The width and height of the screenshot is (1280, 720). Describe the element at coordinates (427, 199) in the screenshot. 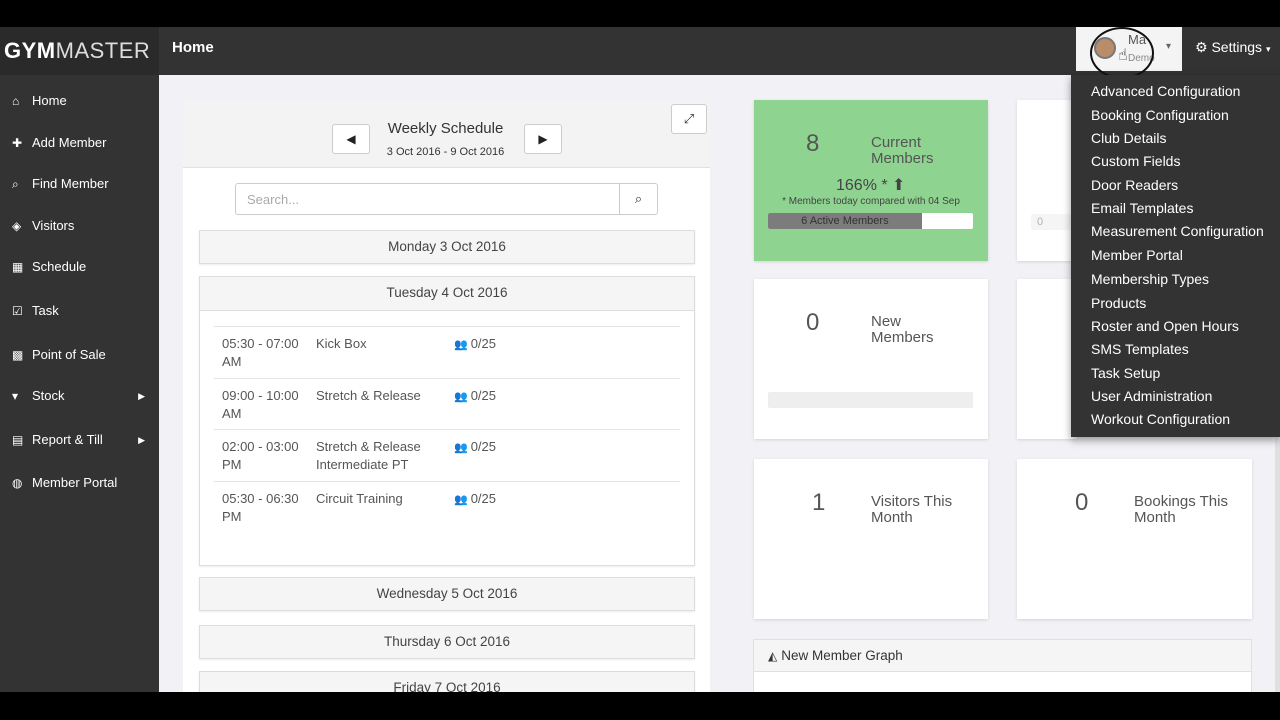

I see `schedule-search-input` at that location.